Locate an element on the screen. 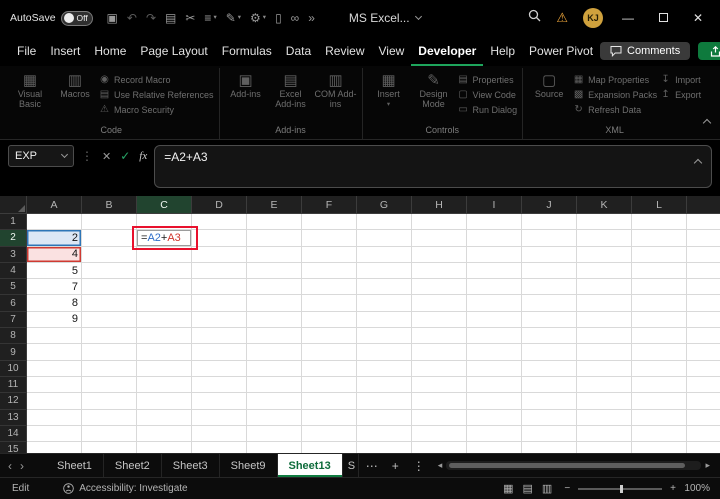 This screenshot has width=720, height=499. column-header-I: I is located at coordinates (494, 205).